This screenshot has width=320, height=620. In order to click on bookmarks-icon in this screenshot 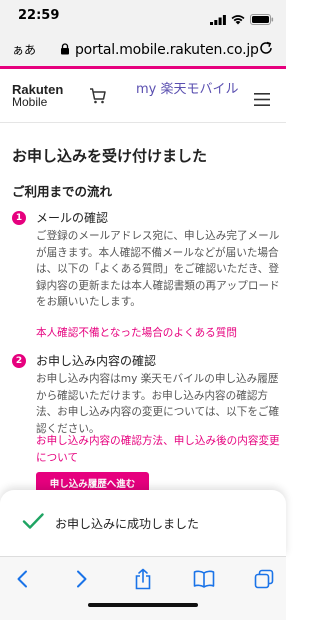, I will do `click(204, 579)`.